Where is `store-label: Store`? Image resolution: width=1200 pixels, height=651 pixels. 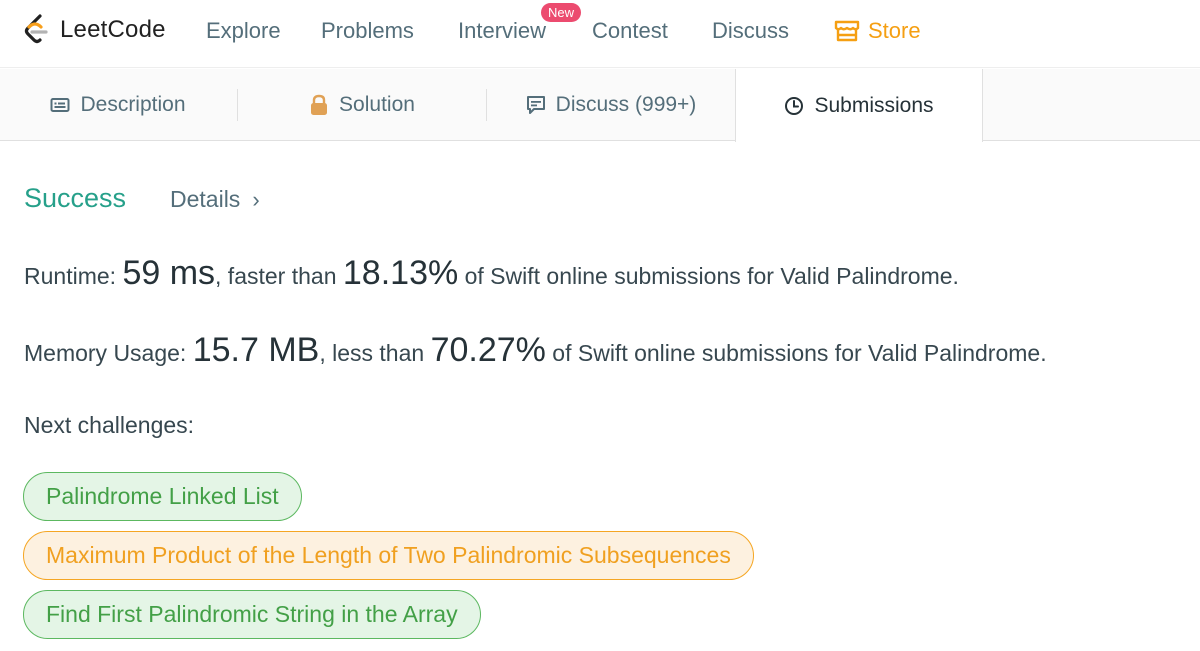
store-label: Store is located at coordinates (894, 30).